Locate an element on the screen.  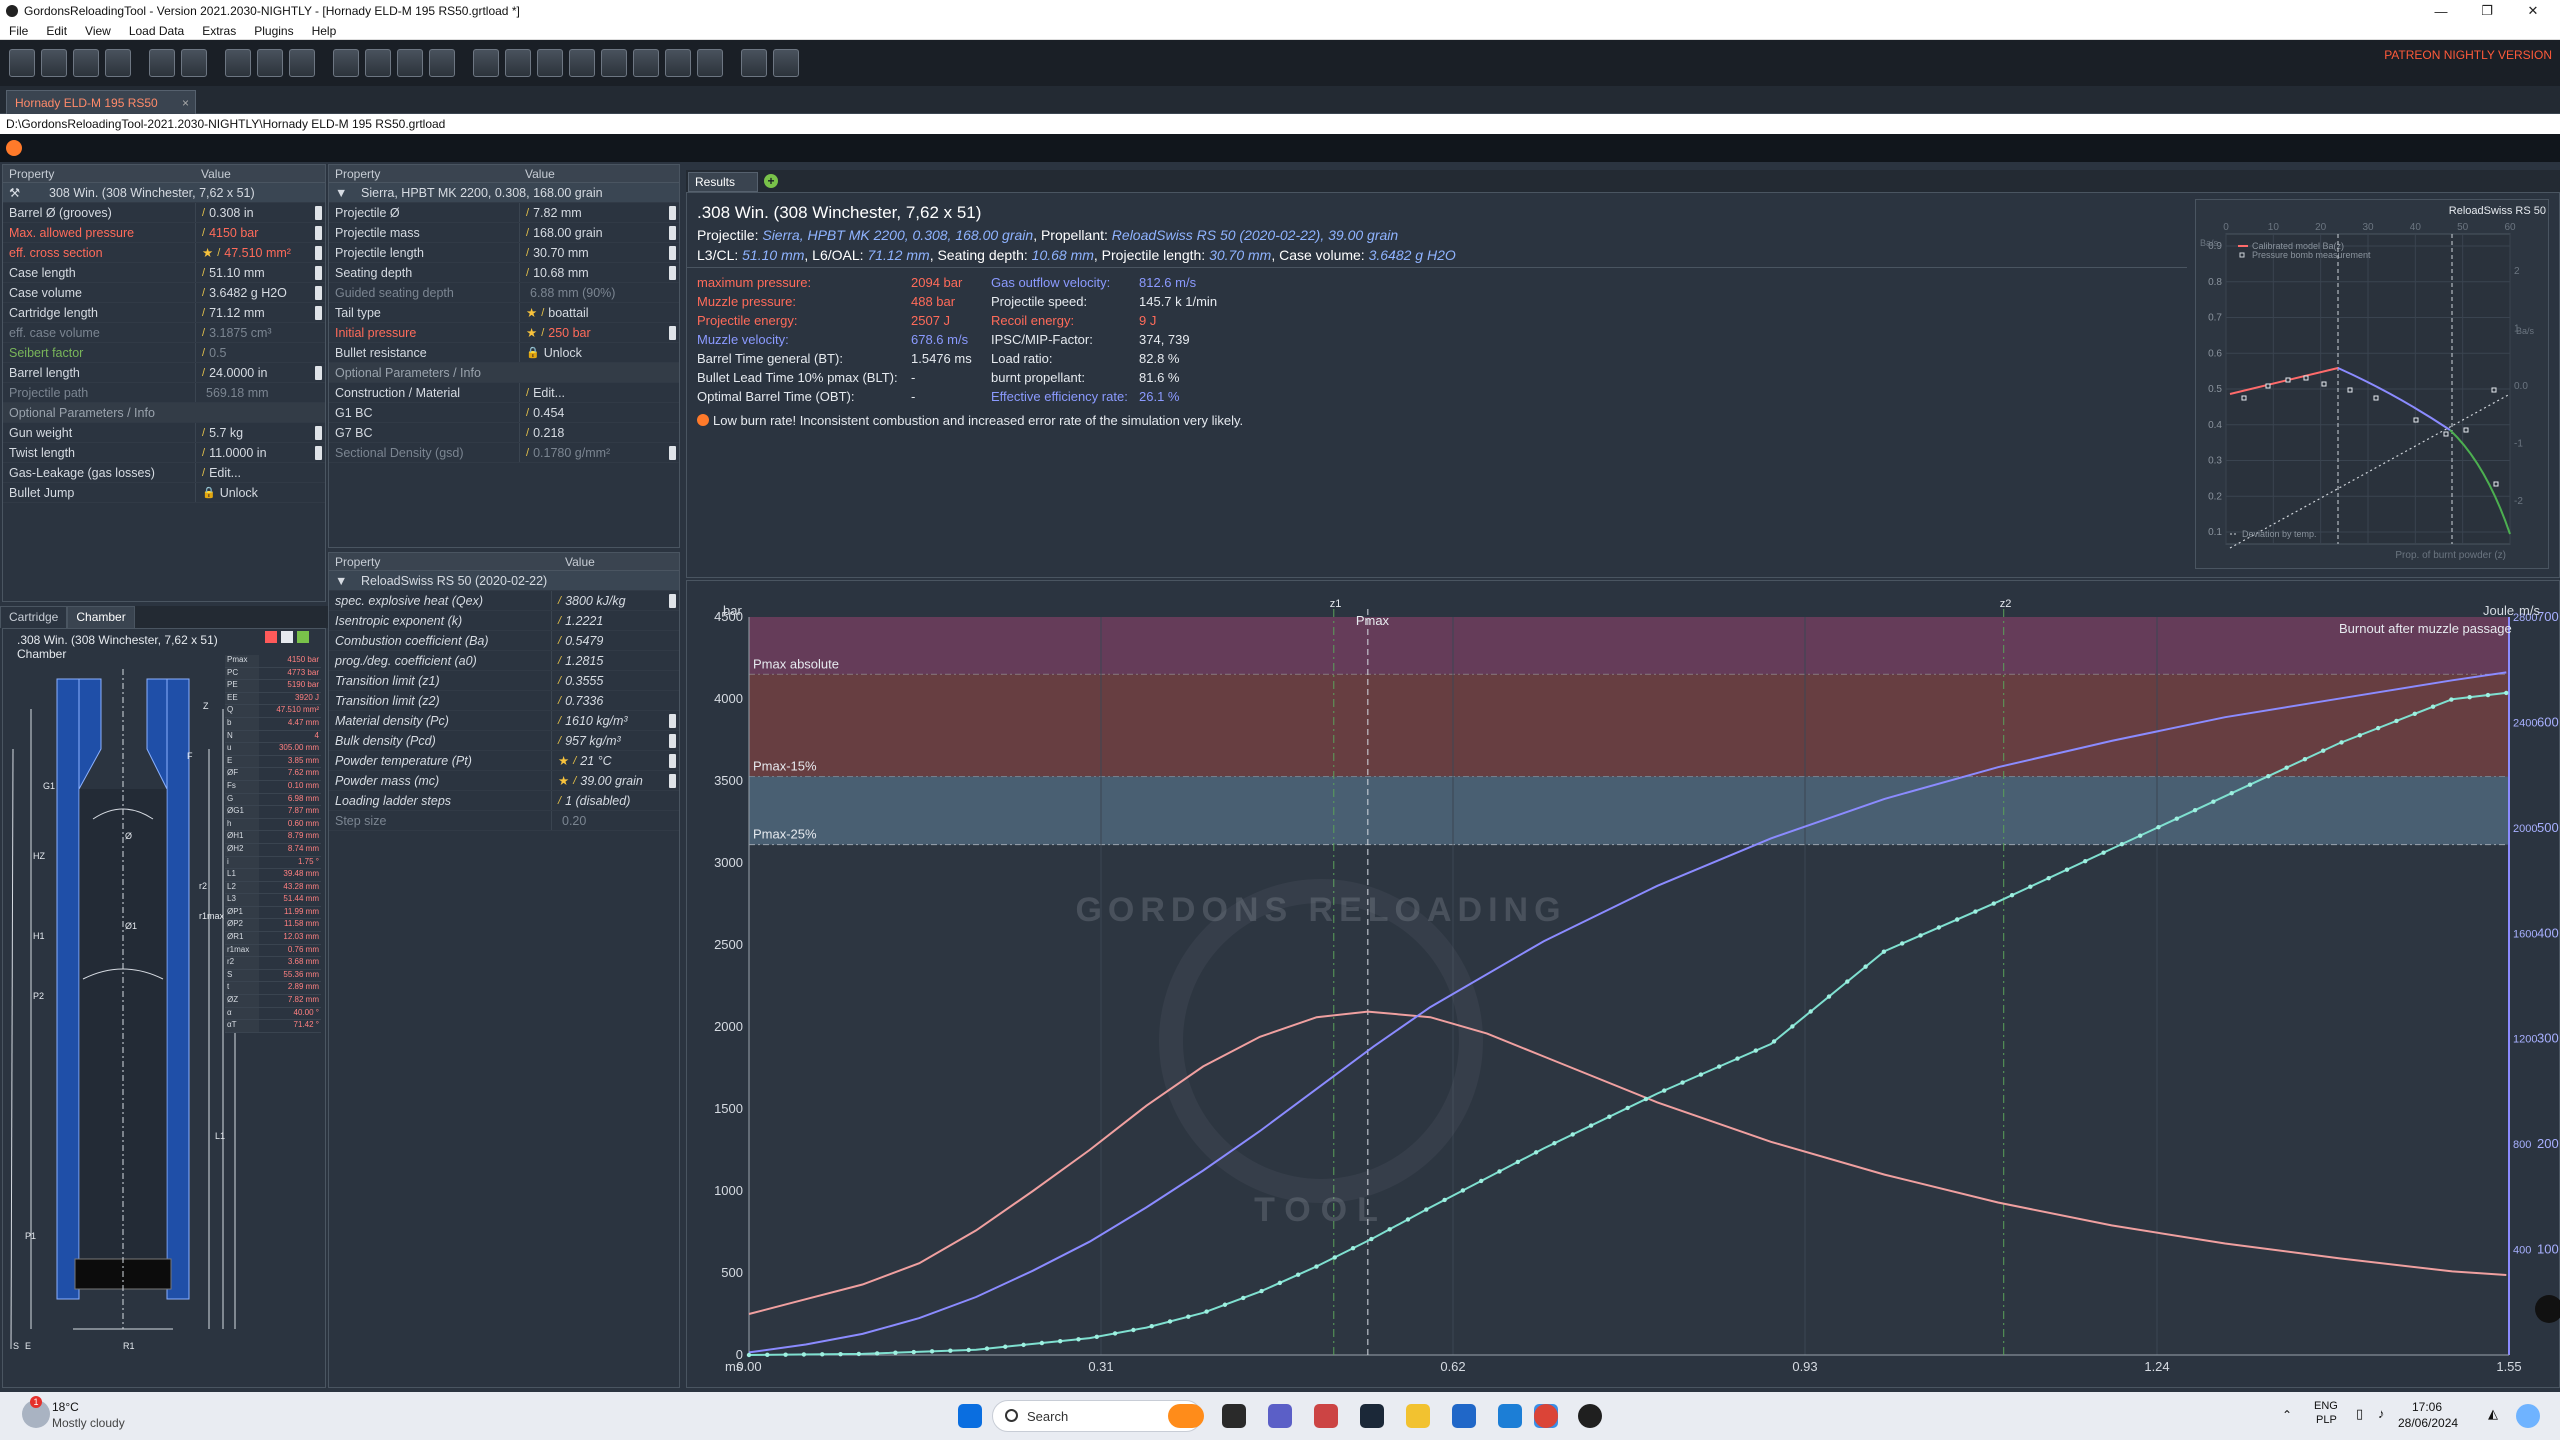
property-value: /1.2221 is located at coordinates (615, 620).